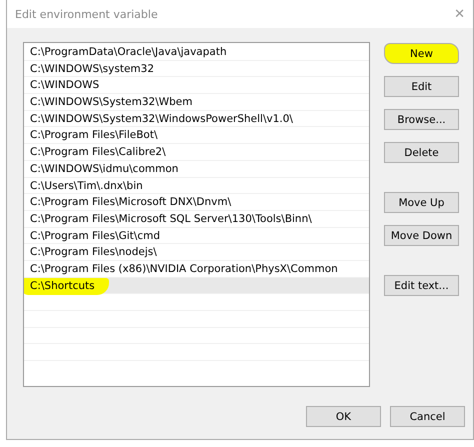  I want to click on side-button: Delete, so click(421, 152).